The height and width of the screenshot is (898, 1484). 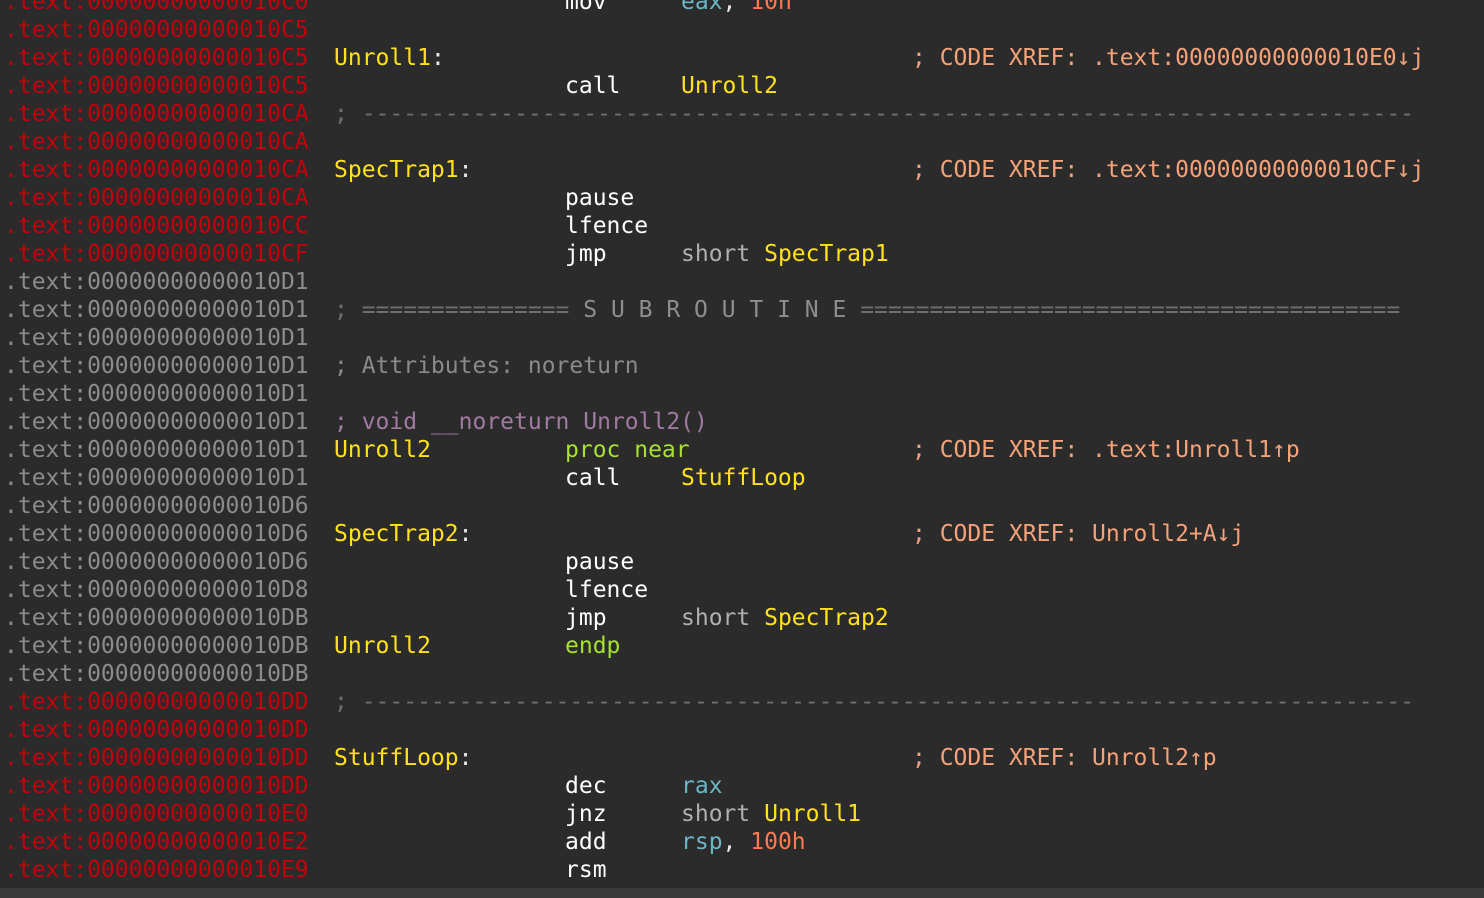 I want to click on listing-line: .text:00000000000010E0 jnz short Unroll1, so click(x=742, y=814).